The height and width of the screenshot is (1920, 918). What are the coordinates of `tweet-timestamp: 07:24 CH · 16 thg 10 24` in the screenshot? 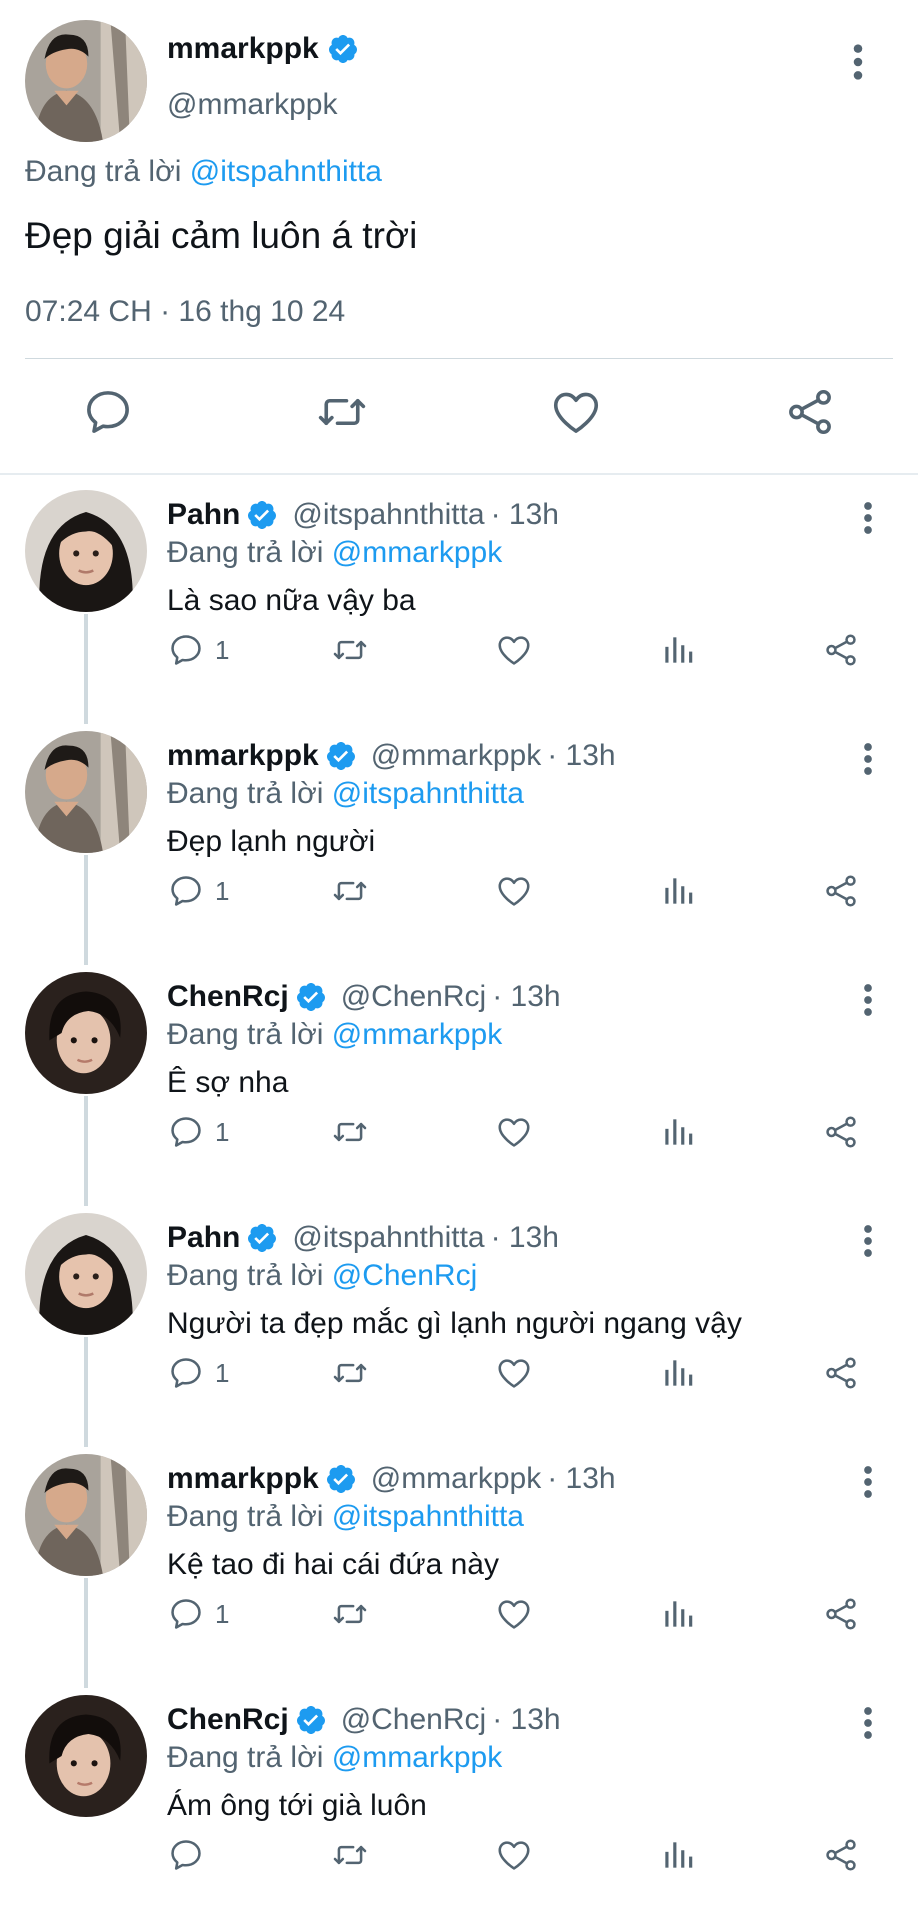 It's located at (185, 312).